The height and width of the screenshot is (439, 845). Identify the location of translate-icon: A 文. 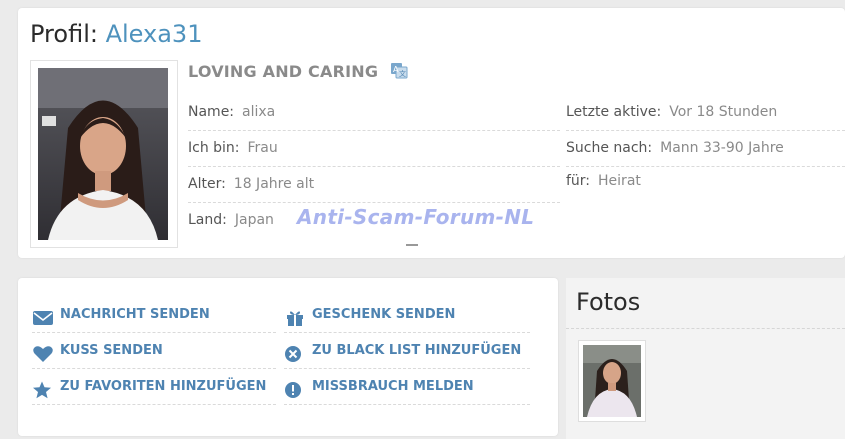
(399, 72).